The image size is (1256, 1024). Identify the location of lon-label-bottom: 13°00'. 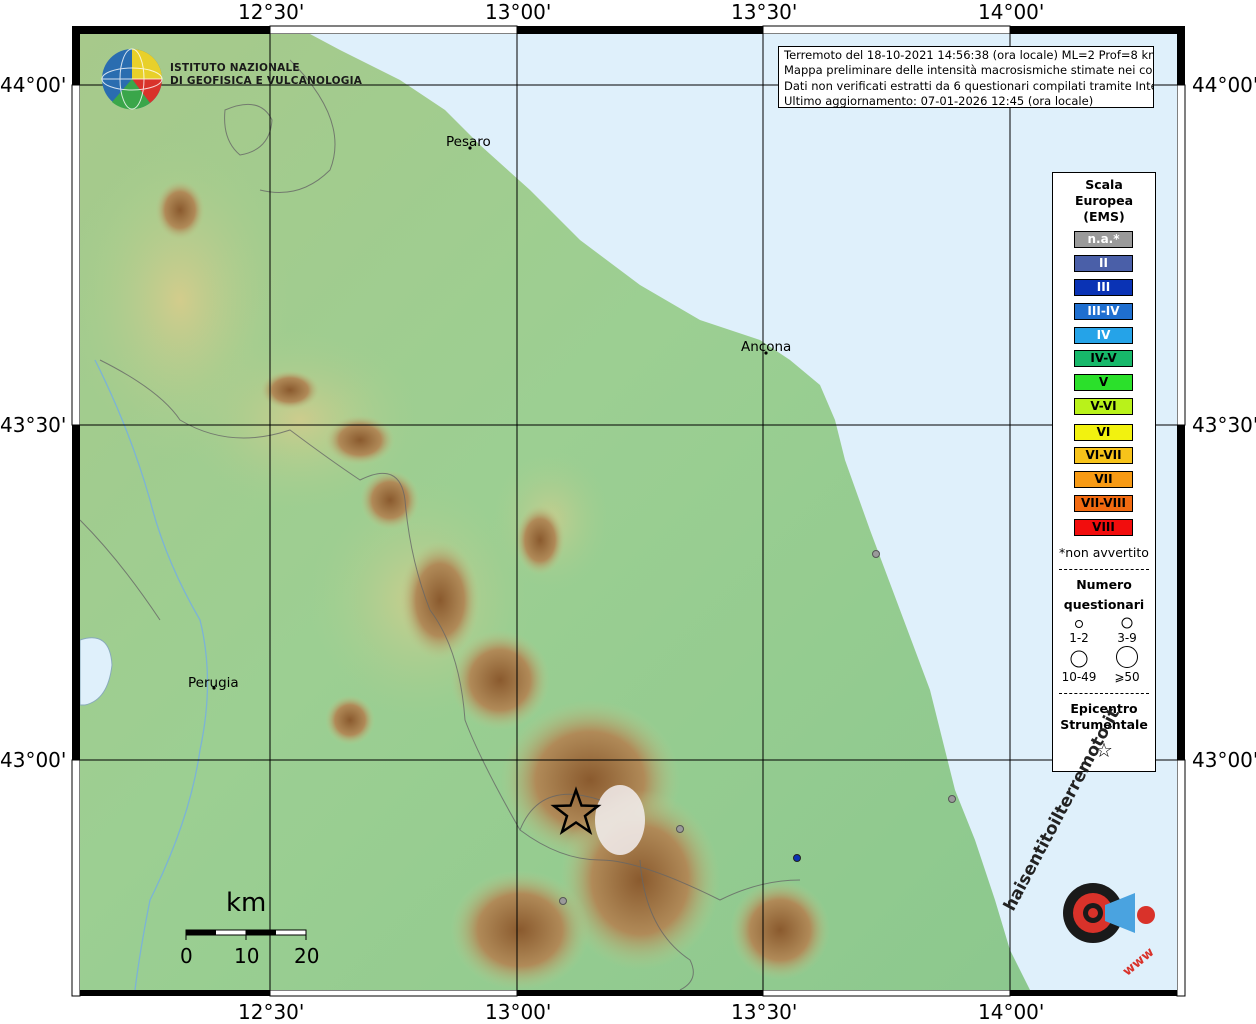
(518, 1012).